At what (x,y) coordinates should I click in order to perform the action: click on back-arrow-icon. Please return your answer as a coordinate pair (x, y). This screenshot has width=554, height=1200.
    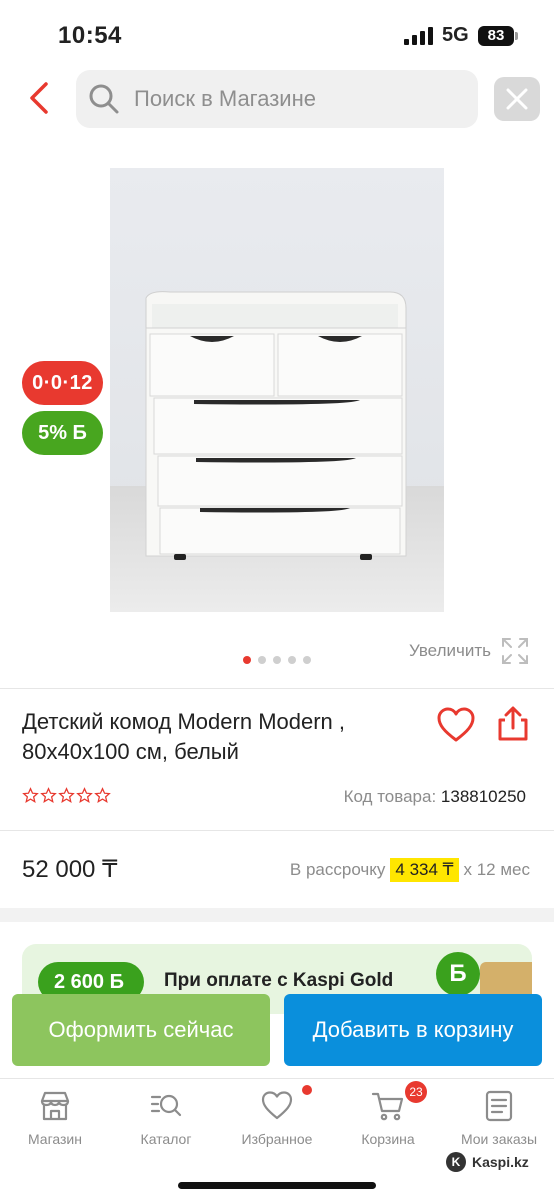
    Looking at the image, I should click on (40, 98).